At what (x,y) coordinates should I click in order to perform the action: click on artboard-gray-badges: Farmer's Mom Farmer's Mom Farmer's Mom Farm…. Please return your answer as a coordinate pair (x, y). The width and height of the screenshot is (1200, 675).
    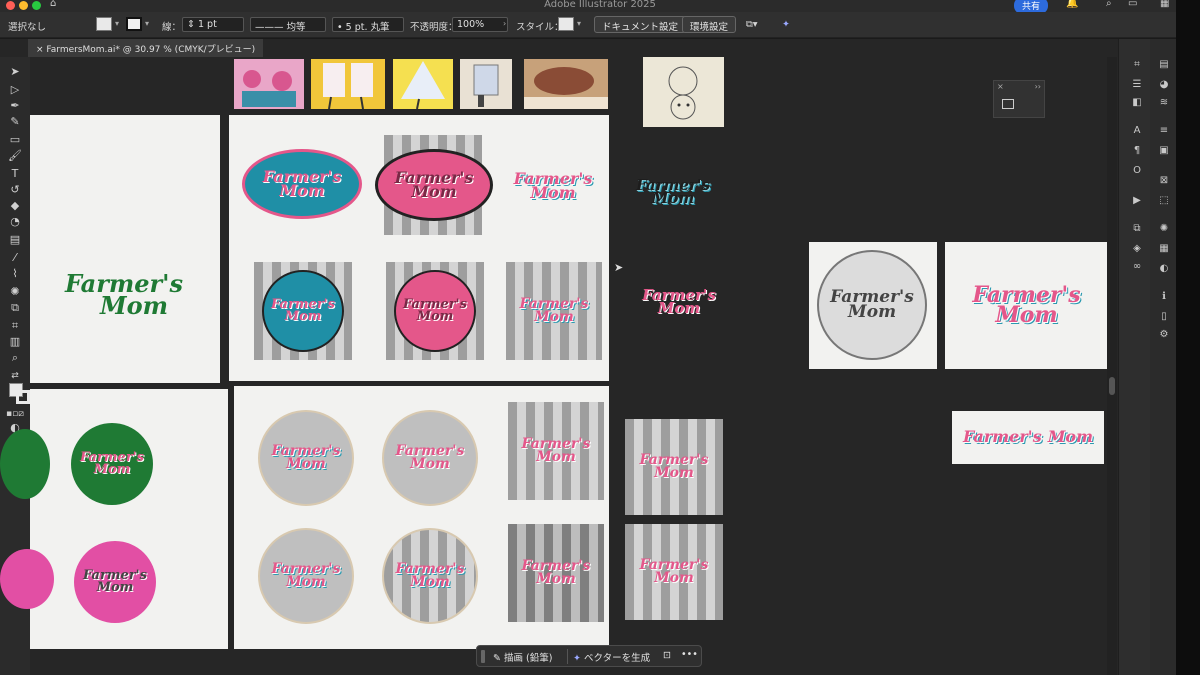
    Looking at the image, I should click on (421, 517).